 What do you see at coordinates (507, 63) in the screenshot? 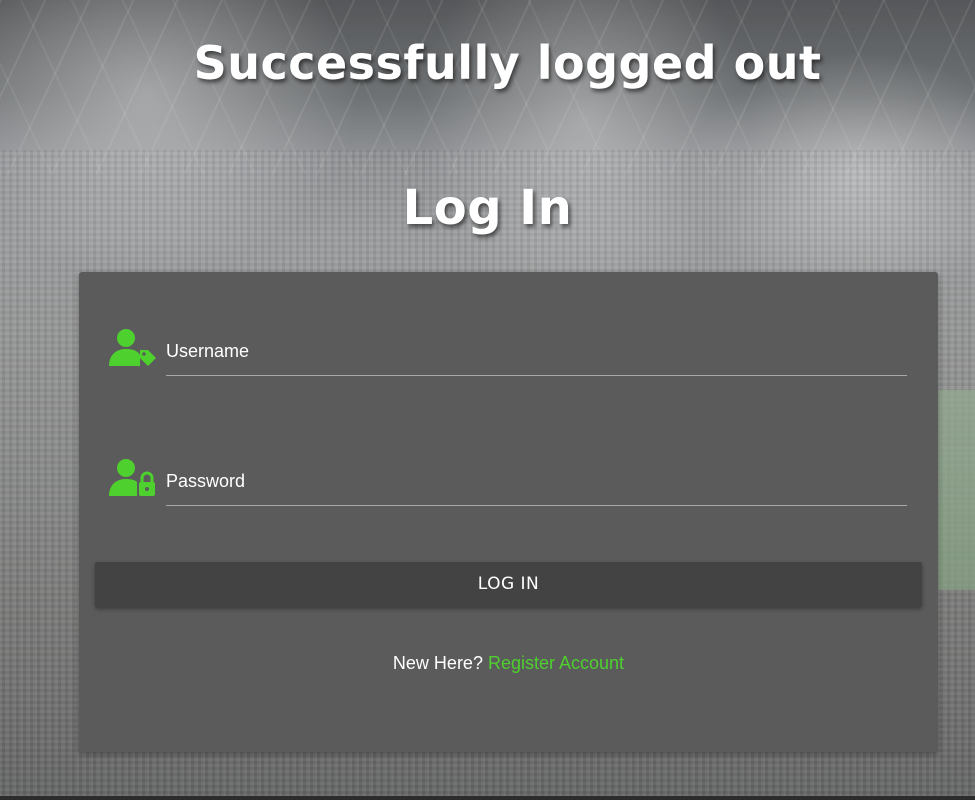
I see `logout-message: Successfully logged out` at bounding box center [507, 63].